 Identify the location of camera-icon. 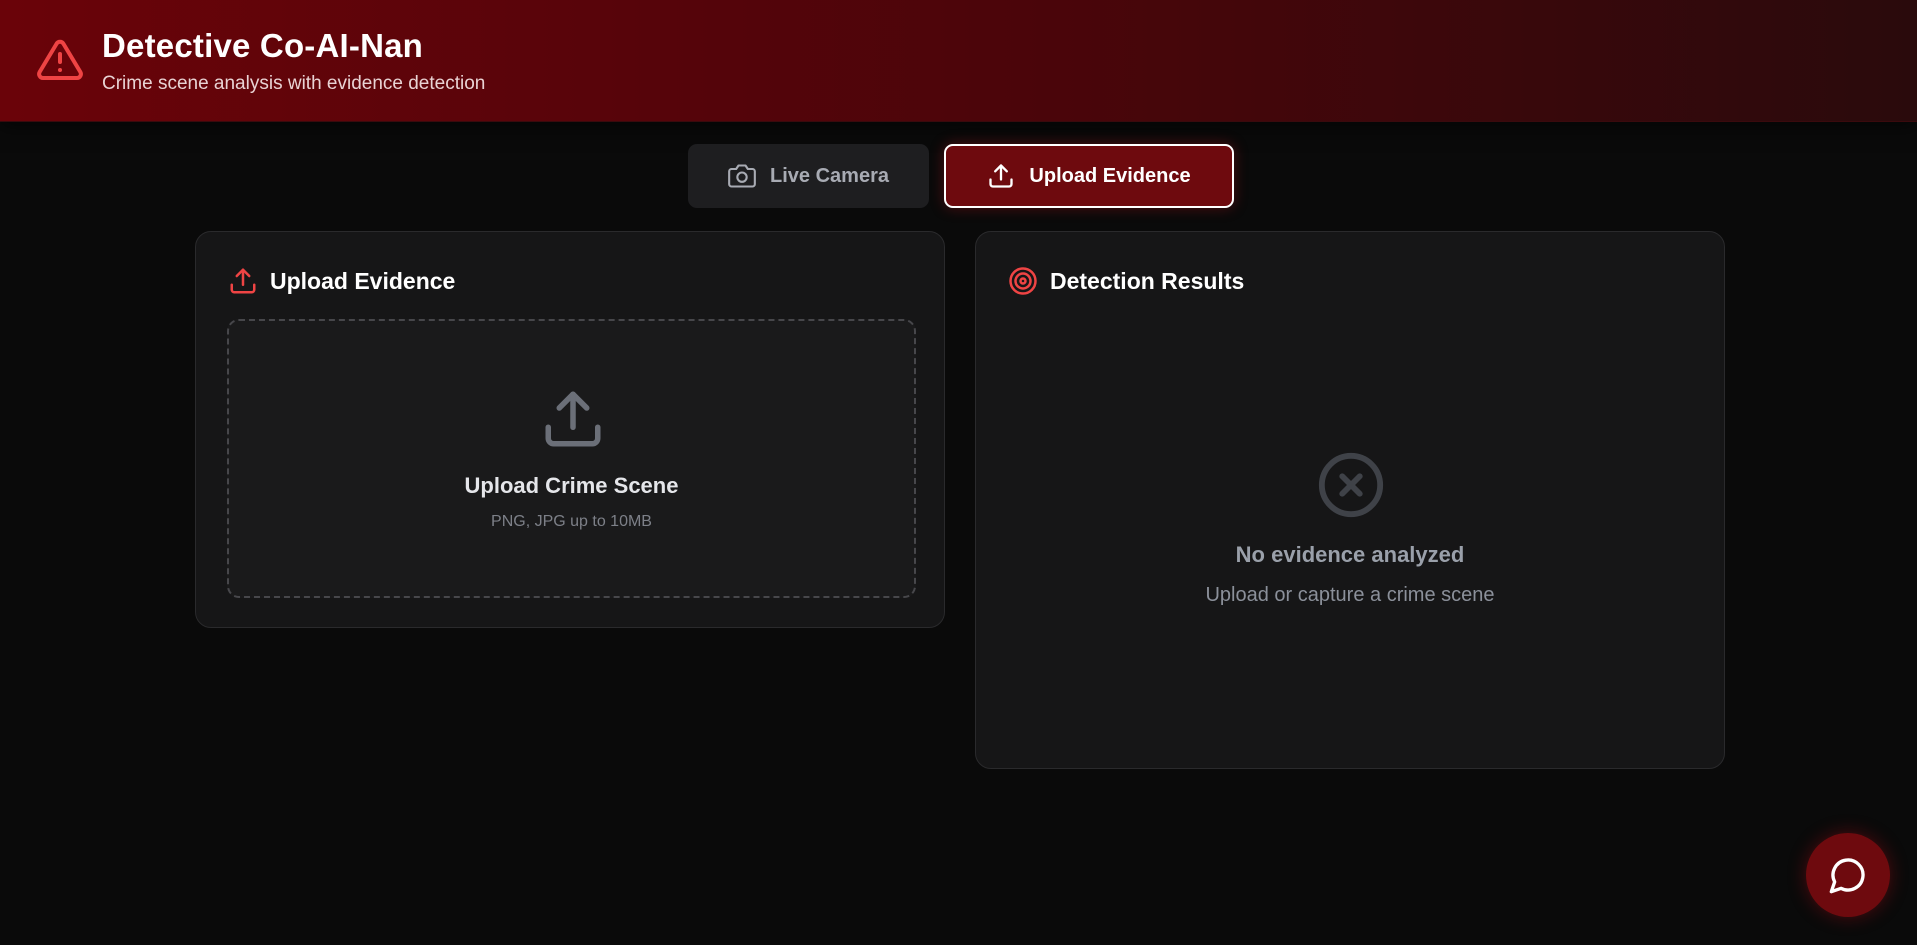
(742, 176).